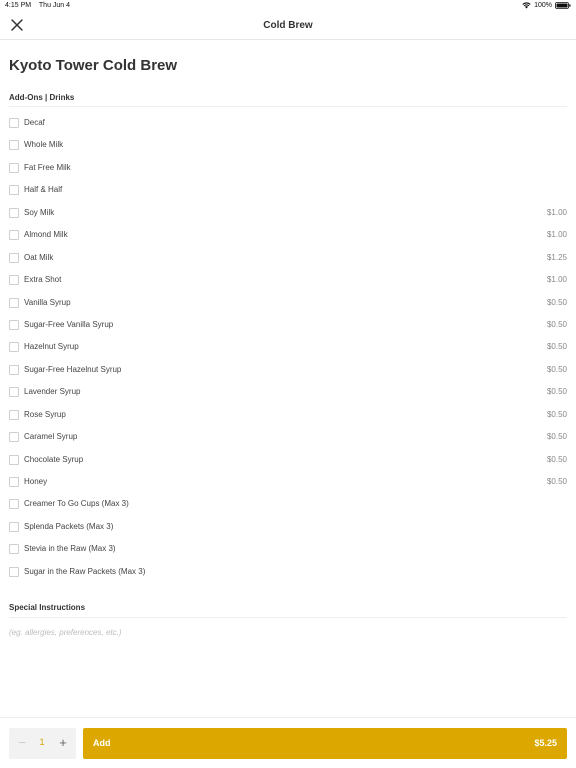 The image size is (576, 768). I want to click on addon-option-row: Vanilla Syrup $0.50, so click(288, 303).